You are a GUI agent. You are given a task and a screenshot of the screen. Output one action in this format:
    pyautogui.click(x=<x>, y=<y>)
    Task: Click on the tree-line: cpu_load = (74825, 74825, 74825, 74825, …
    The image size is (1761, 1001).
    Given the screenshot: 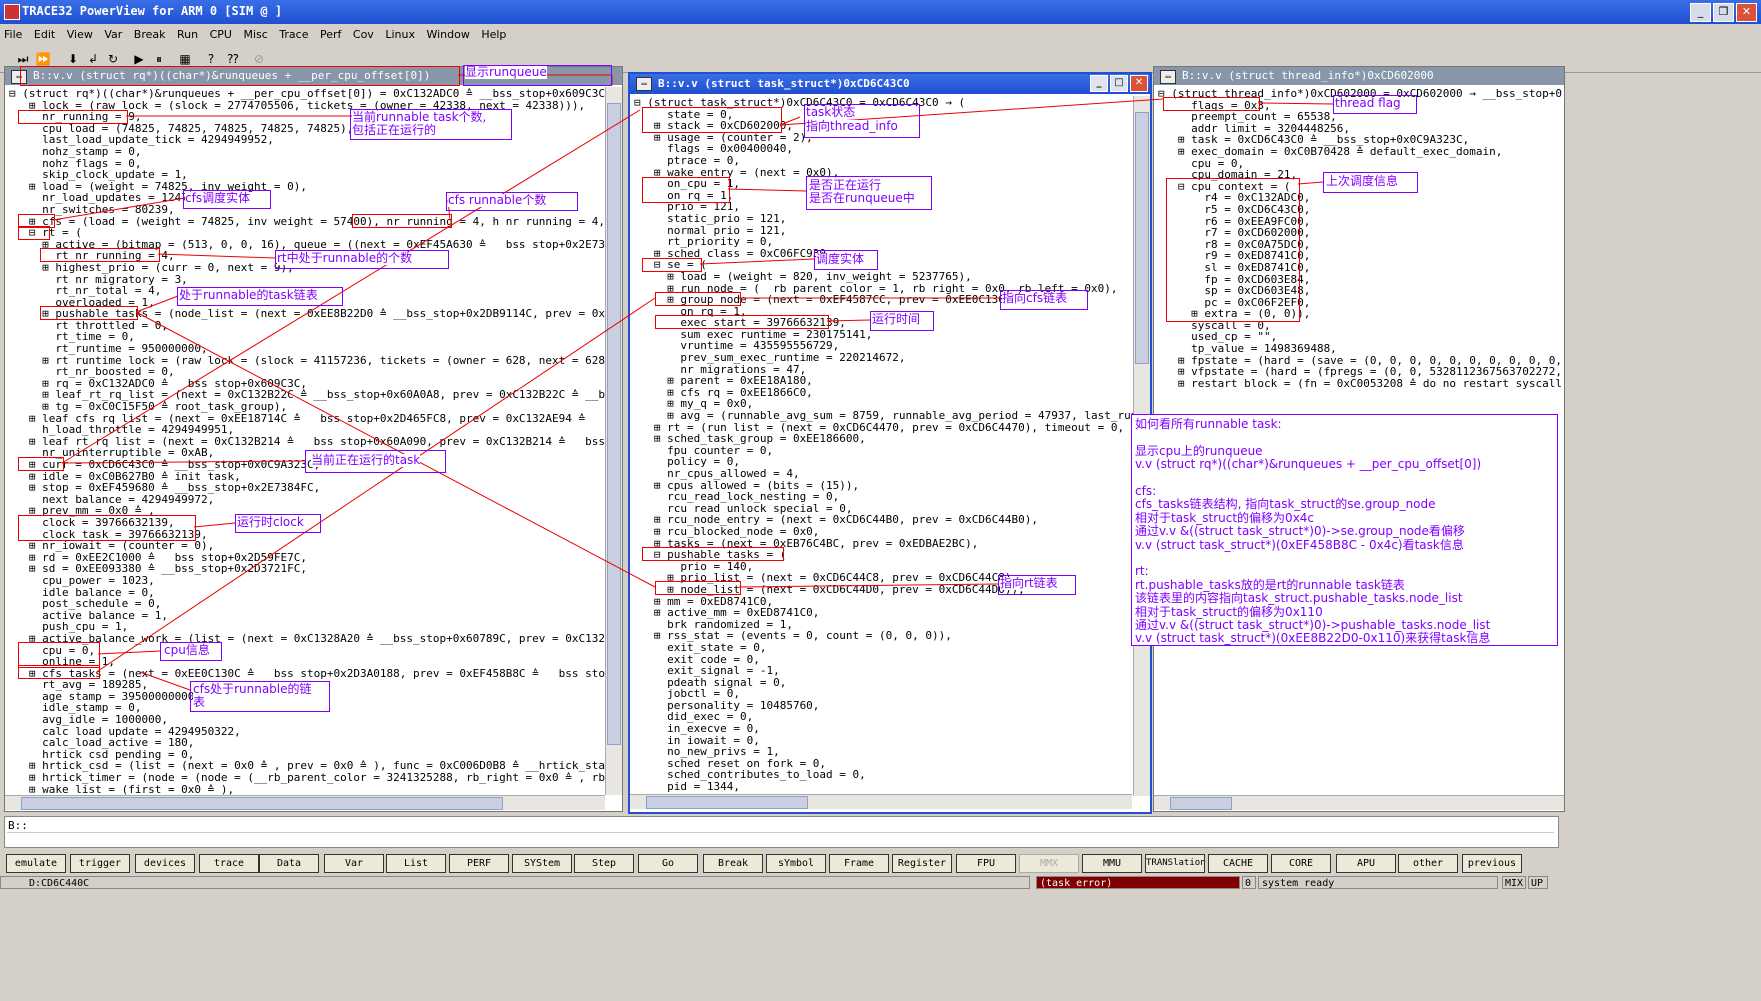 What is the action you would take?
    pyautogui.click(x=307, y=129)
    